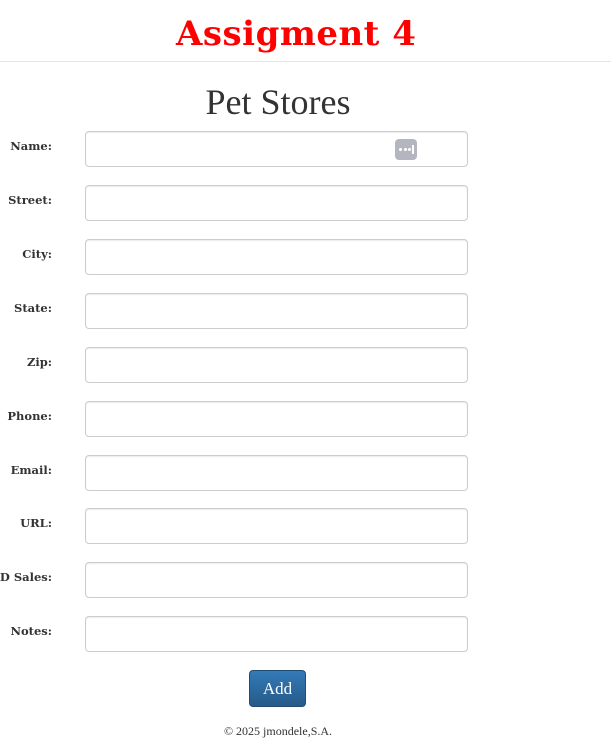 This screenshot has height=756, width=611. I want to click on notes-label: Notes:, so click(31, 631).